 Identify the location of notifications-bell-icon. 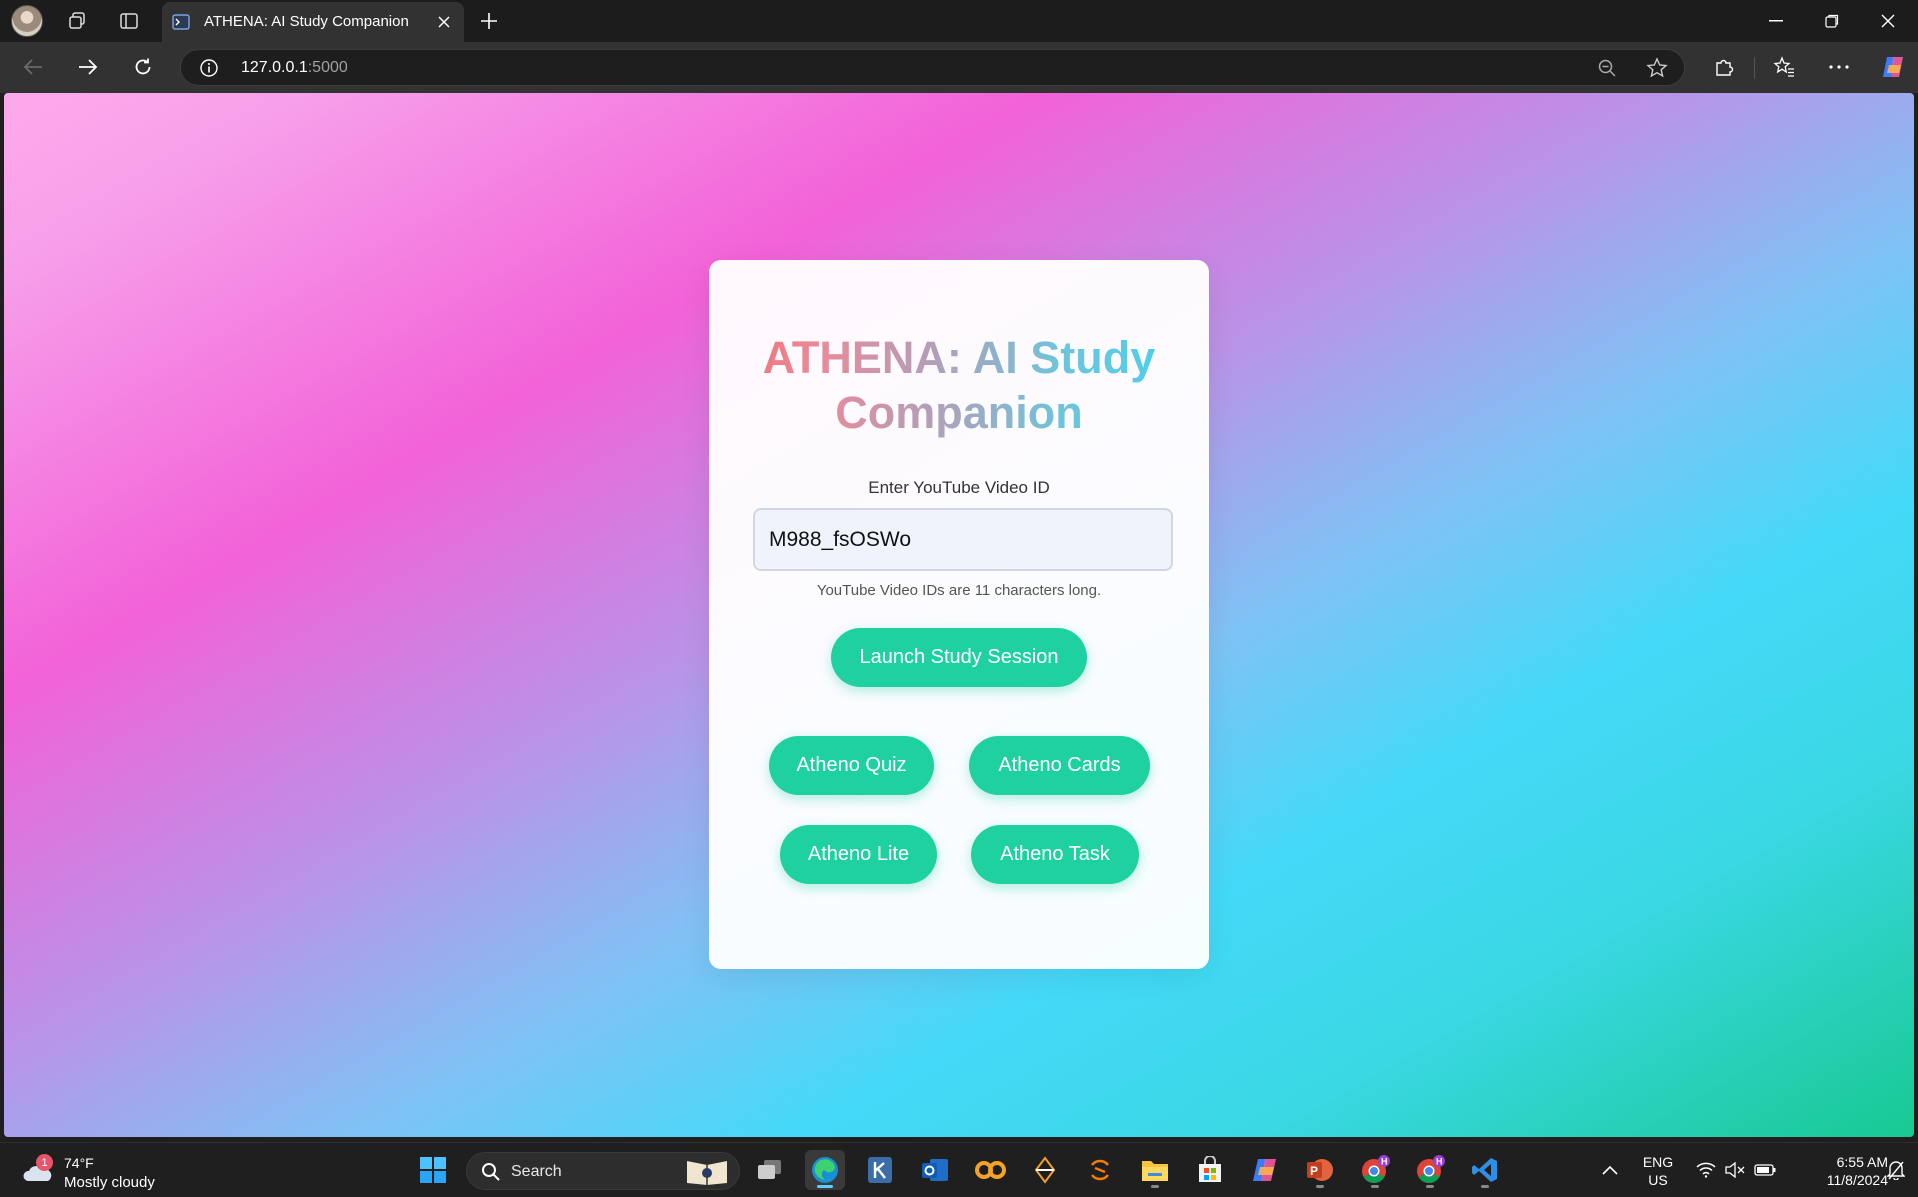
(1896, 1170).